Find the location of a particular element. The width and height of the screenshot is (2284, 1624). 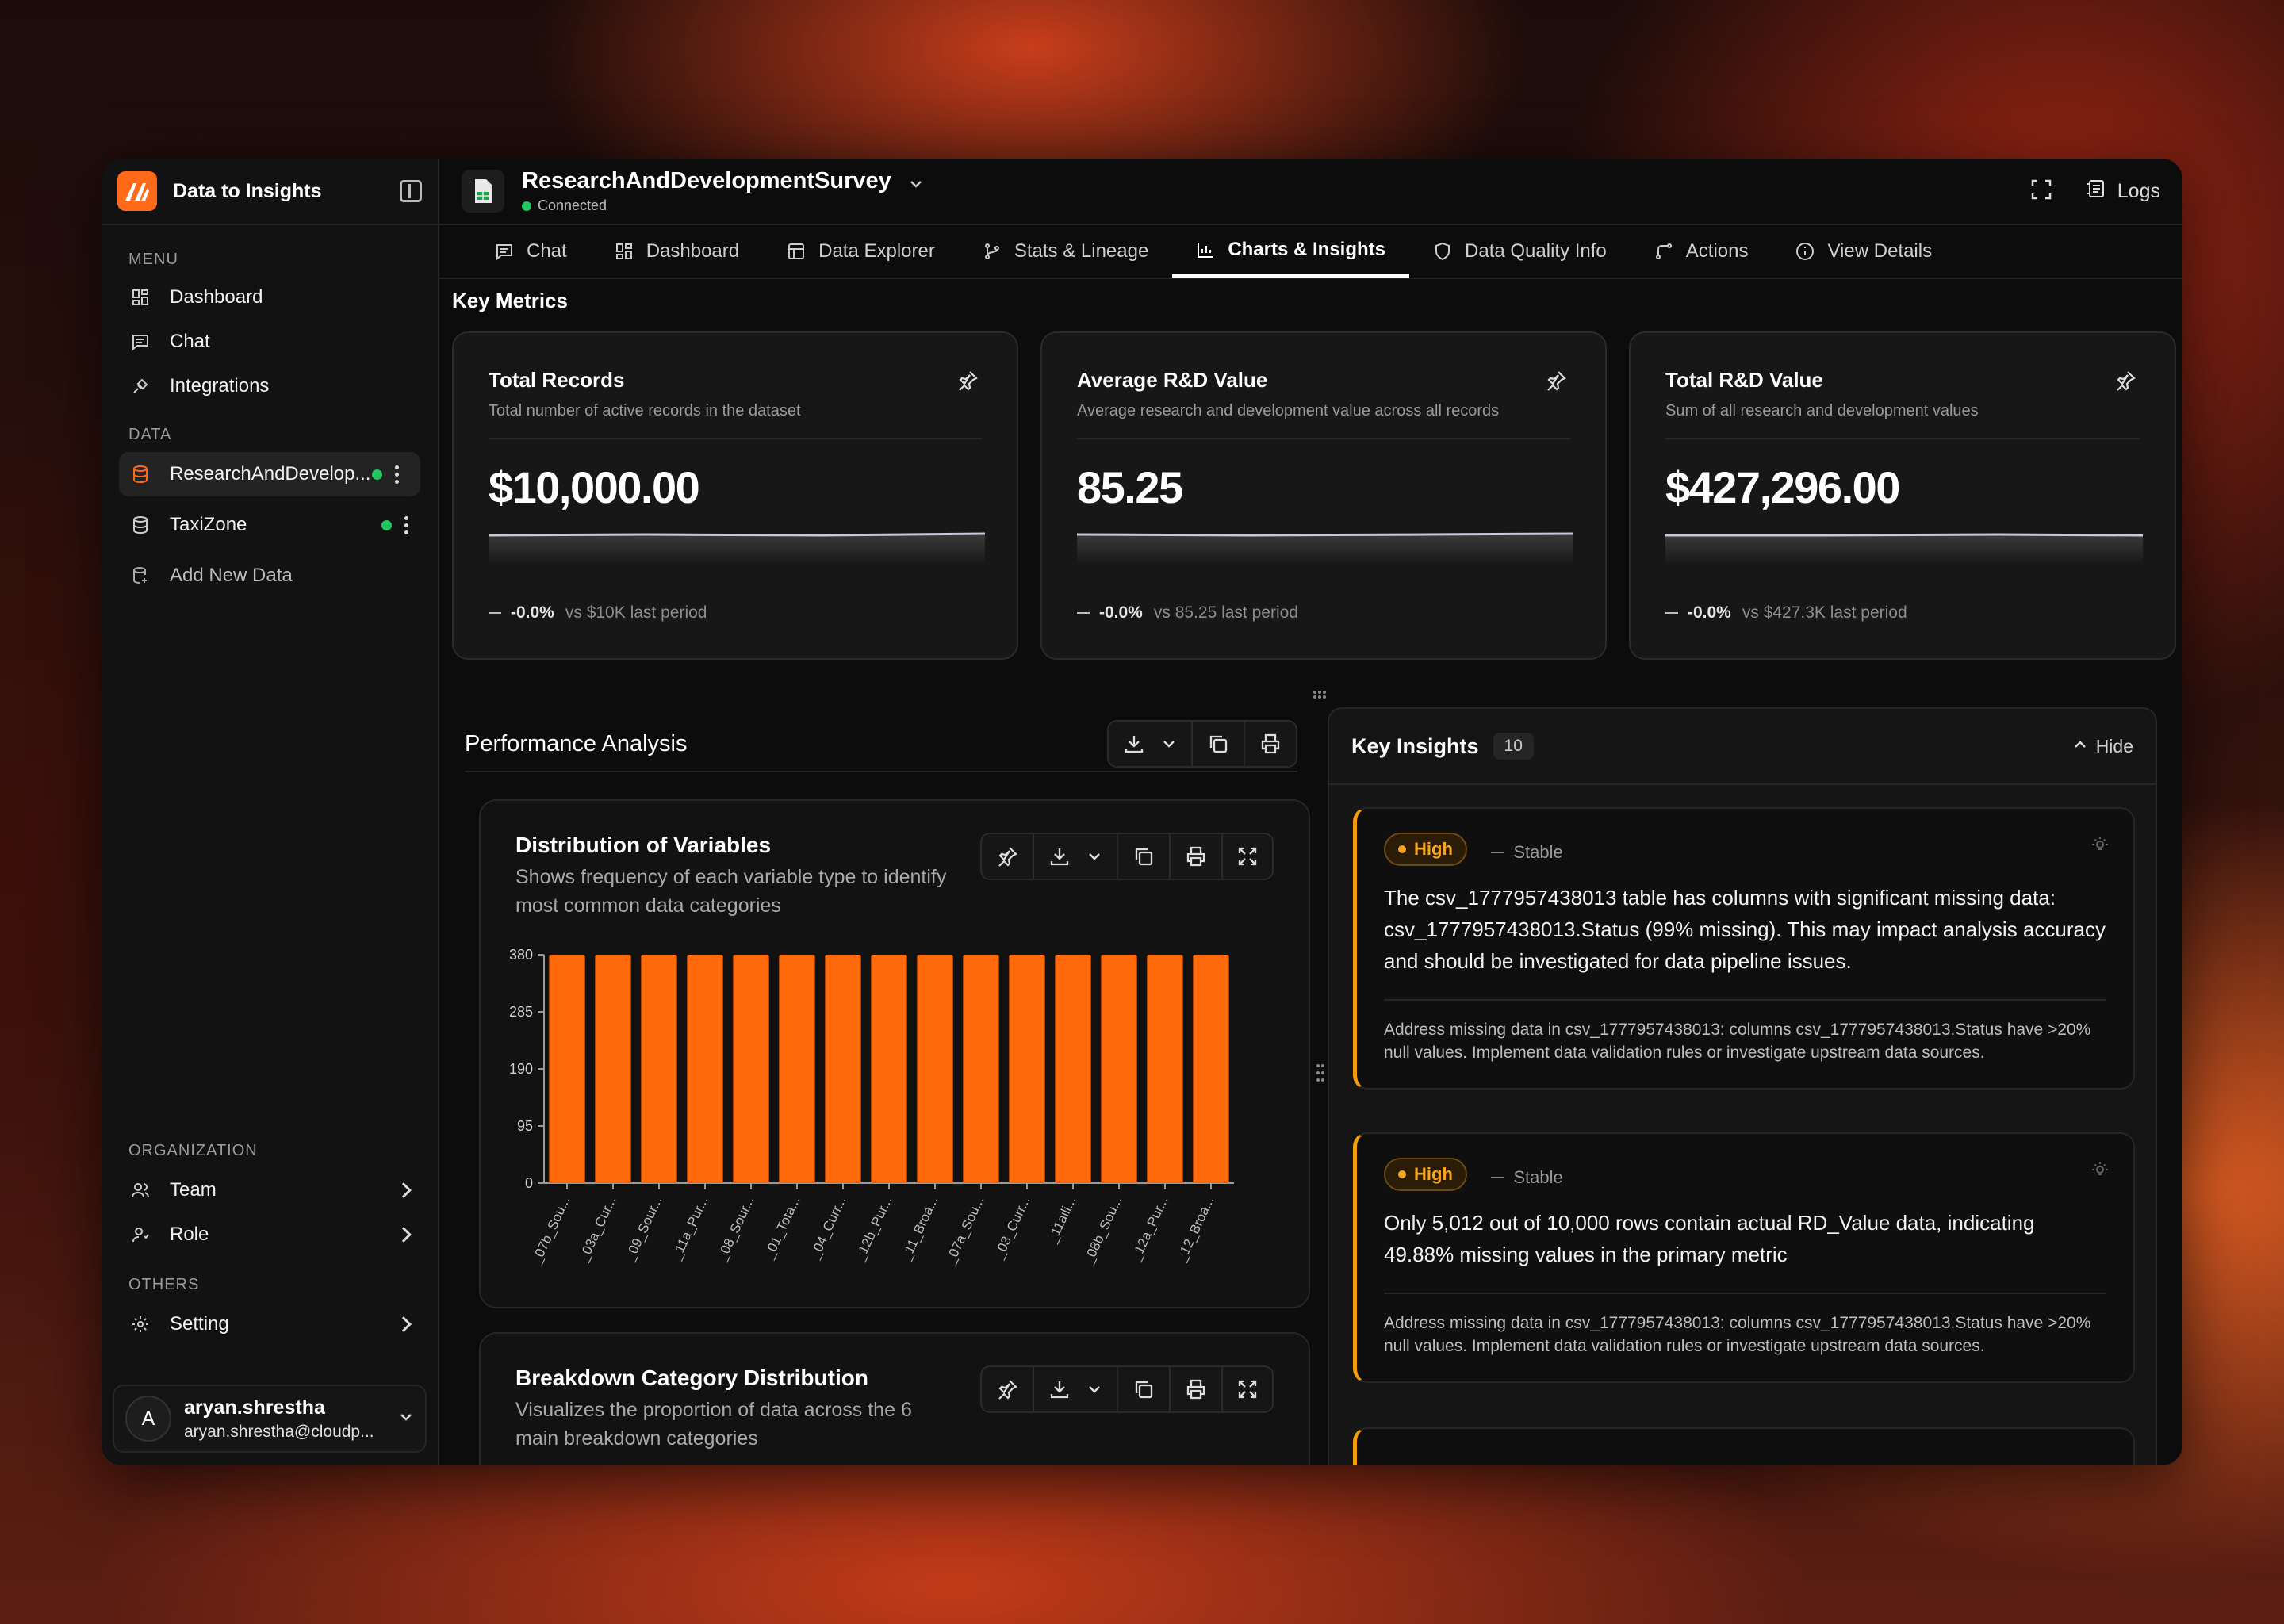

metric-title: Average R&D Value is located at coordinates (1172, 380).